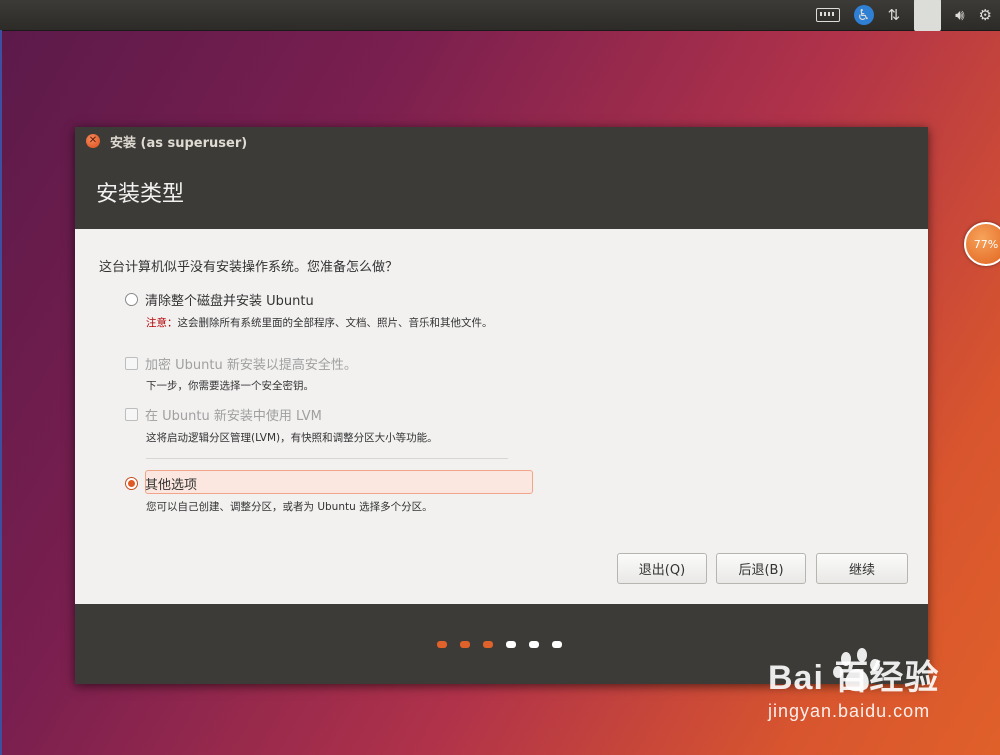 The height and width of the screenshot is (755, 1000). I want to click on window-title: 安装 (as superuser), so click(179, 143).